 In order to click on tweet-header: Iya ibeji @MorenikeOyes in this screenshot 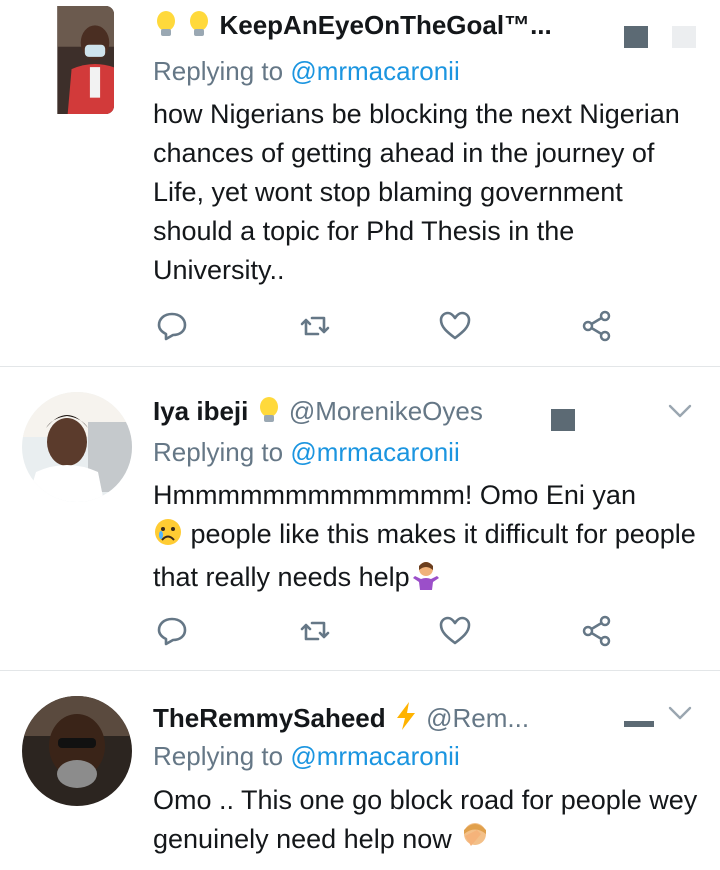, I will do `click(318, 413)`.